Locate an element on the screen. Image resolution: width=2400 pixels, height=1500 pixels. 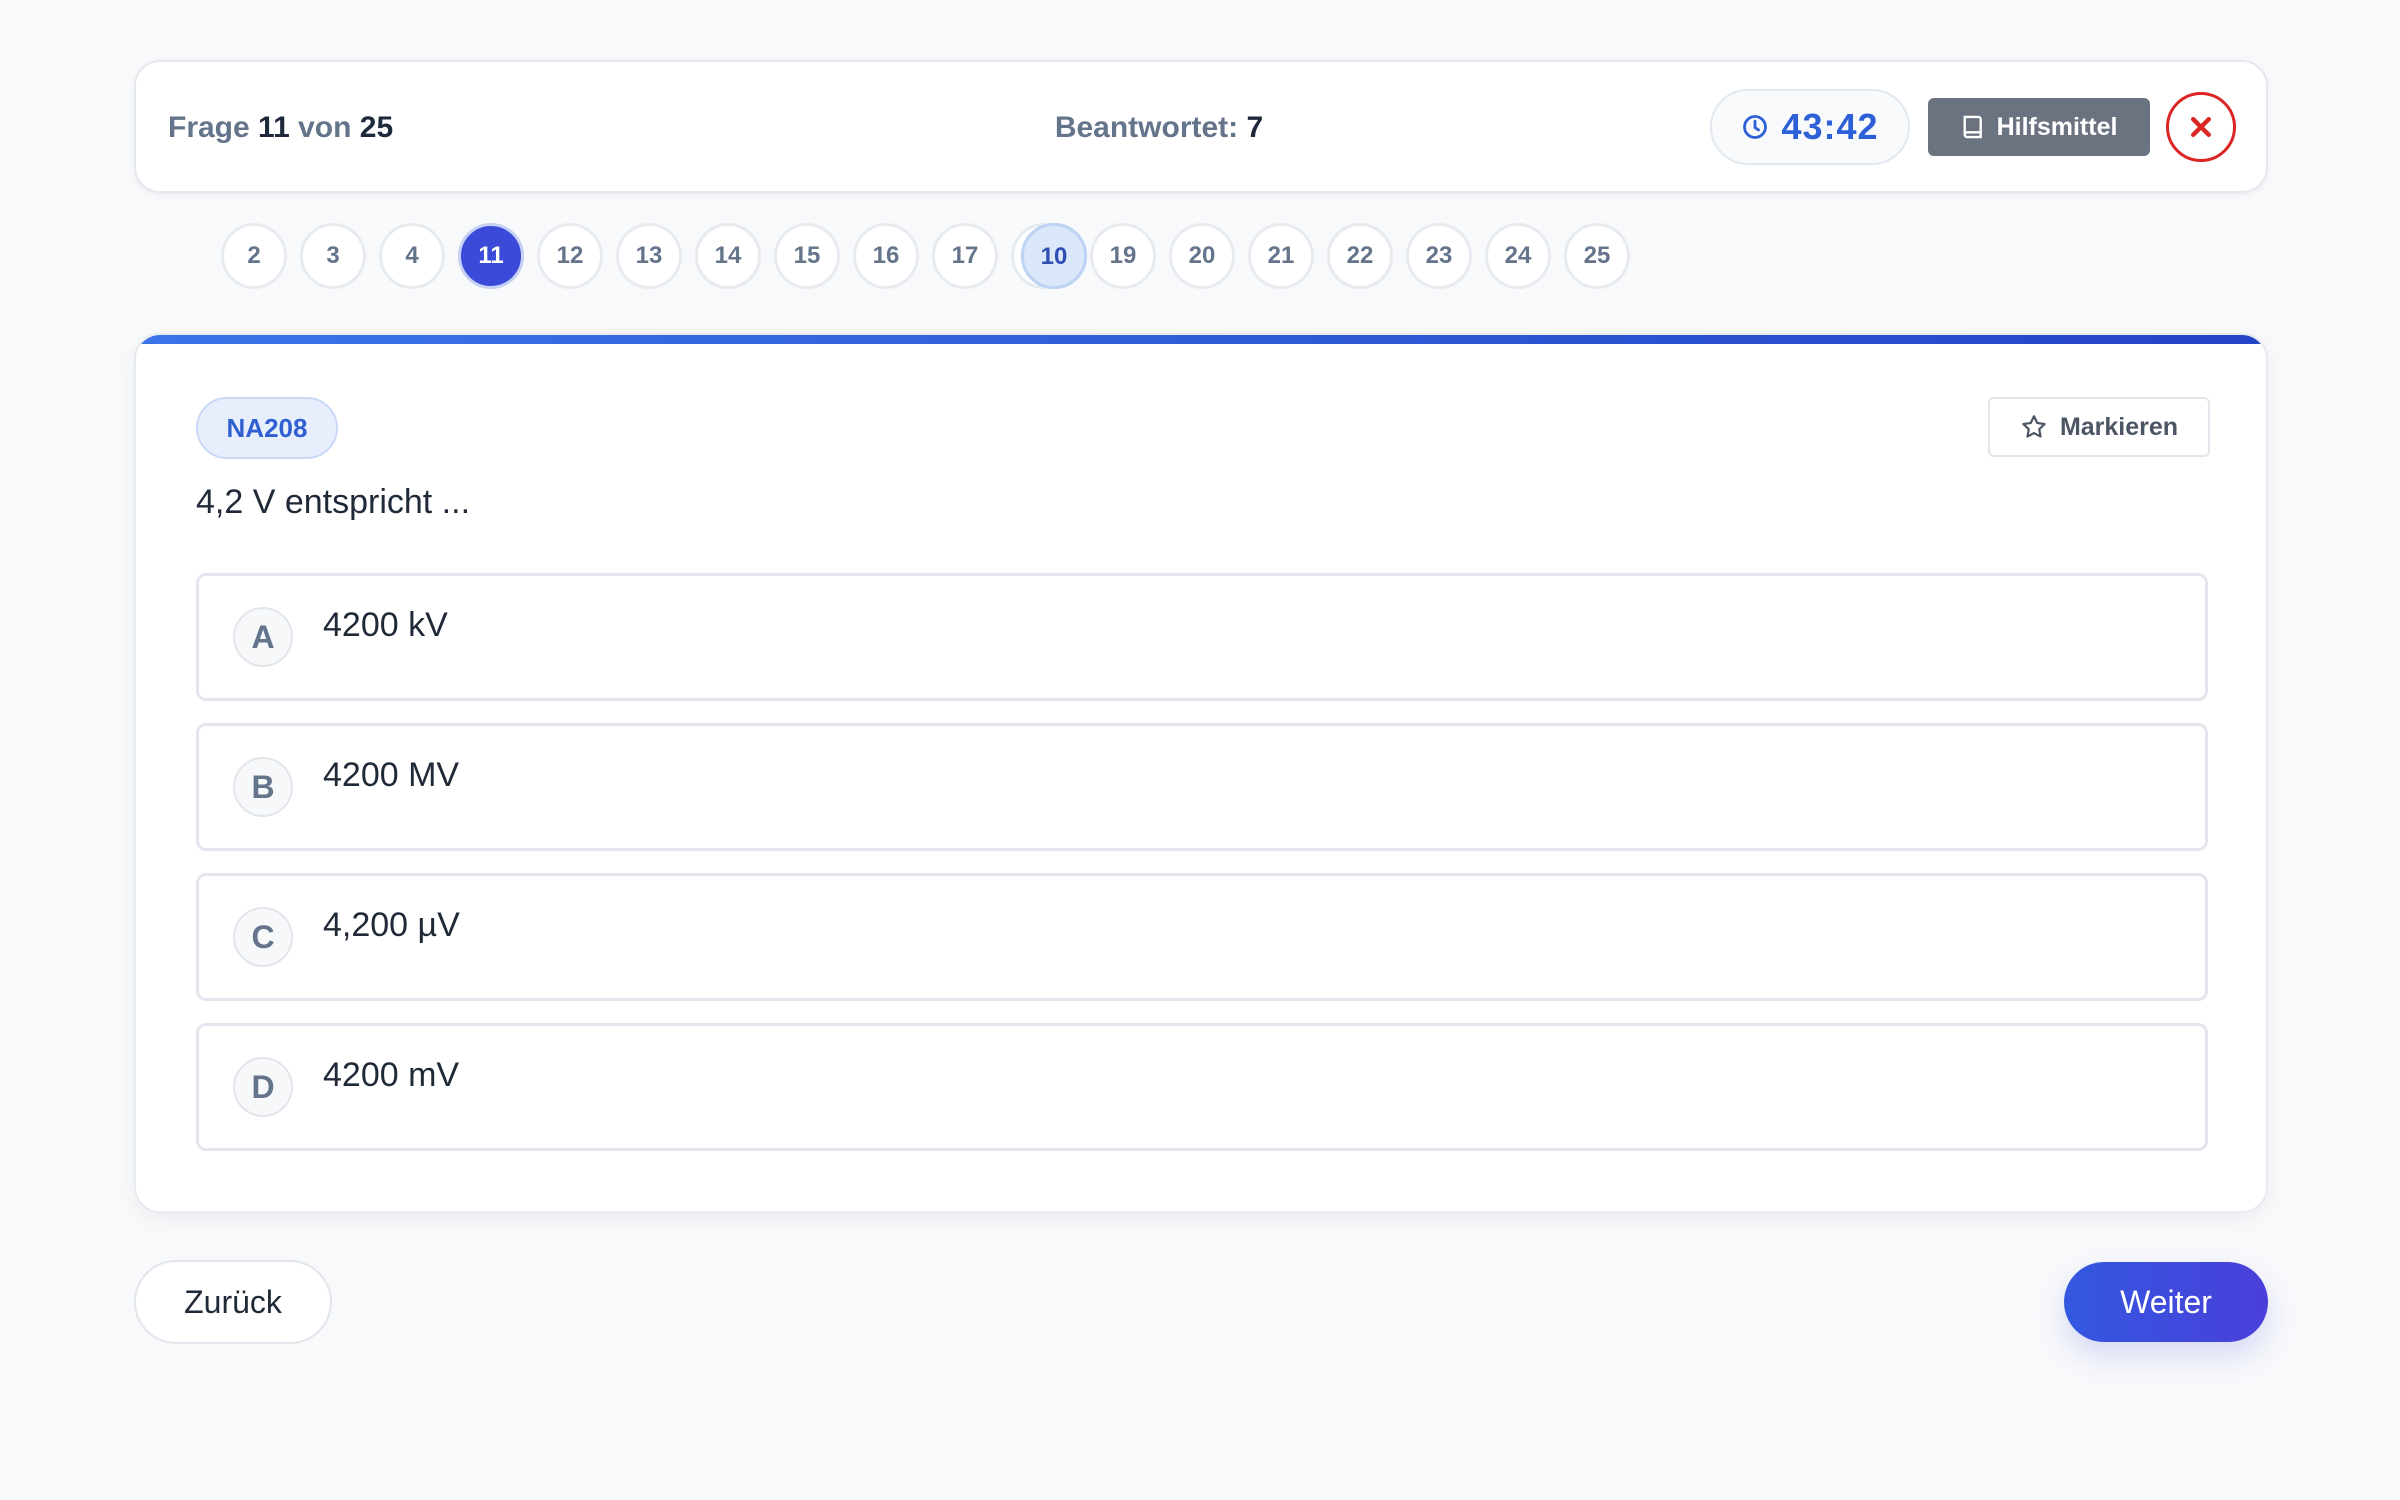
question-nav-20: 20 is located at coordinates (1202, 256).